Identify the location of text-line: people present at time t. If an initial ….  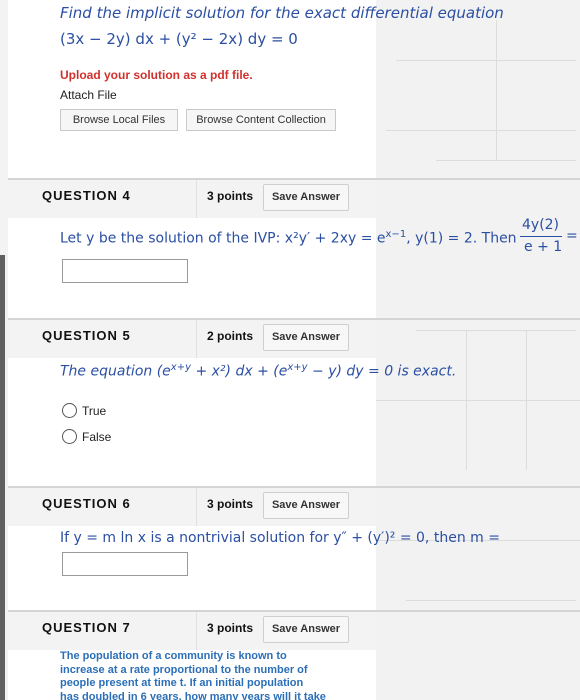
(182, 683).